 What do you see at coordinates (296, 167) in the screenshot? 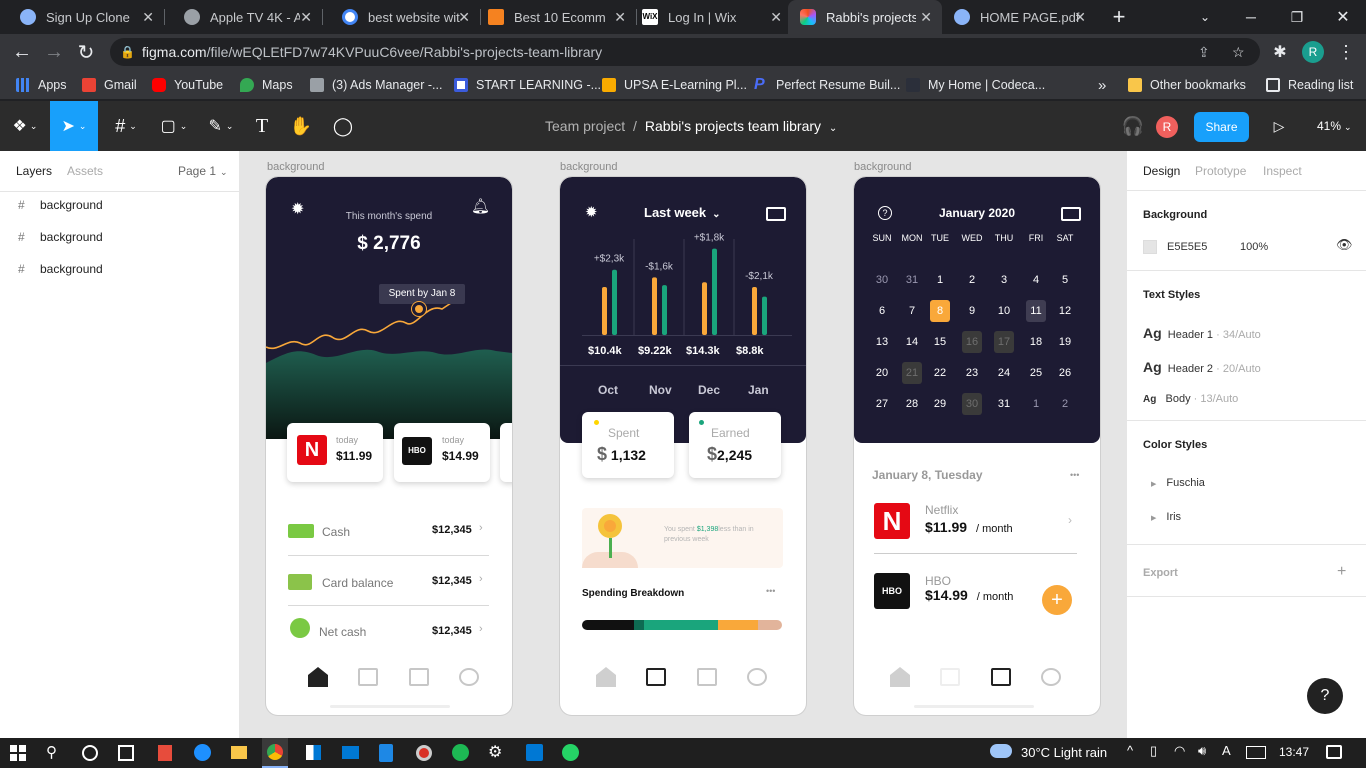
I see `frame-label: background` at bounding box center [296, 167].